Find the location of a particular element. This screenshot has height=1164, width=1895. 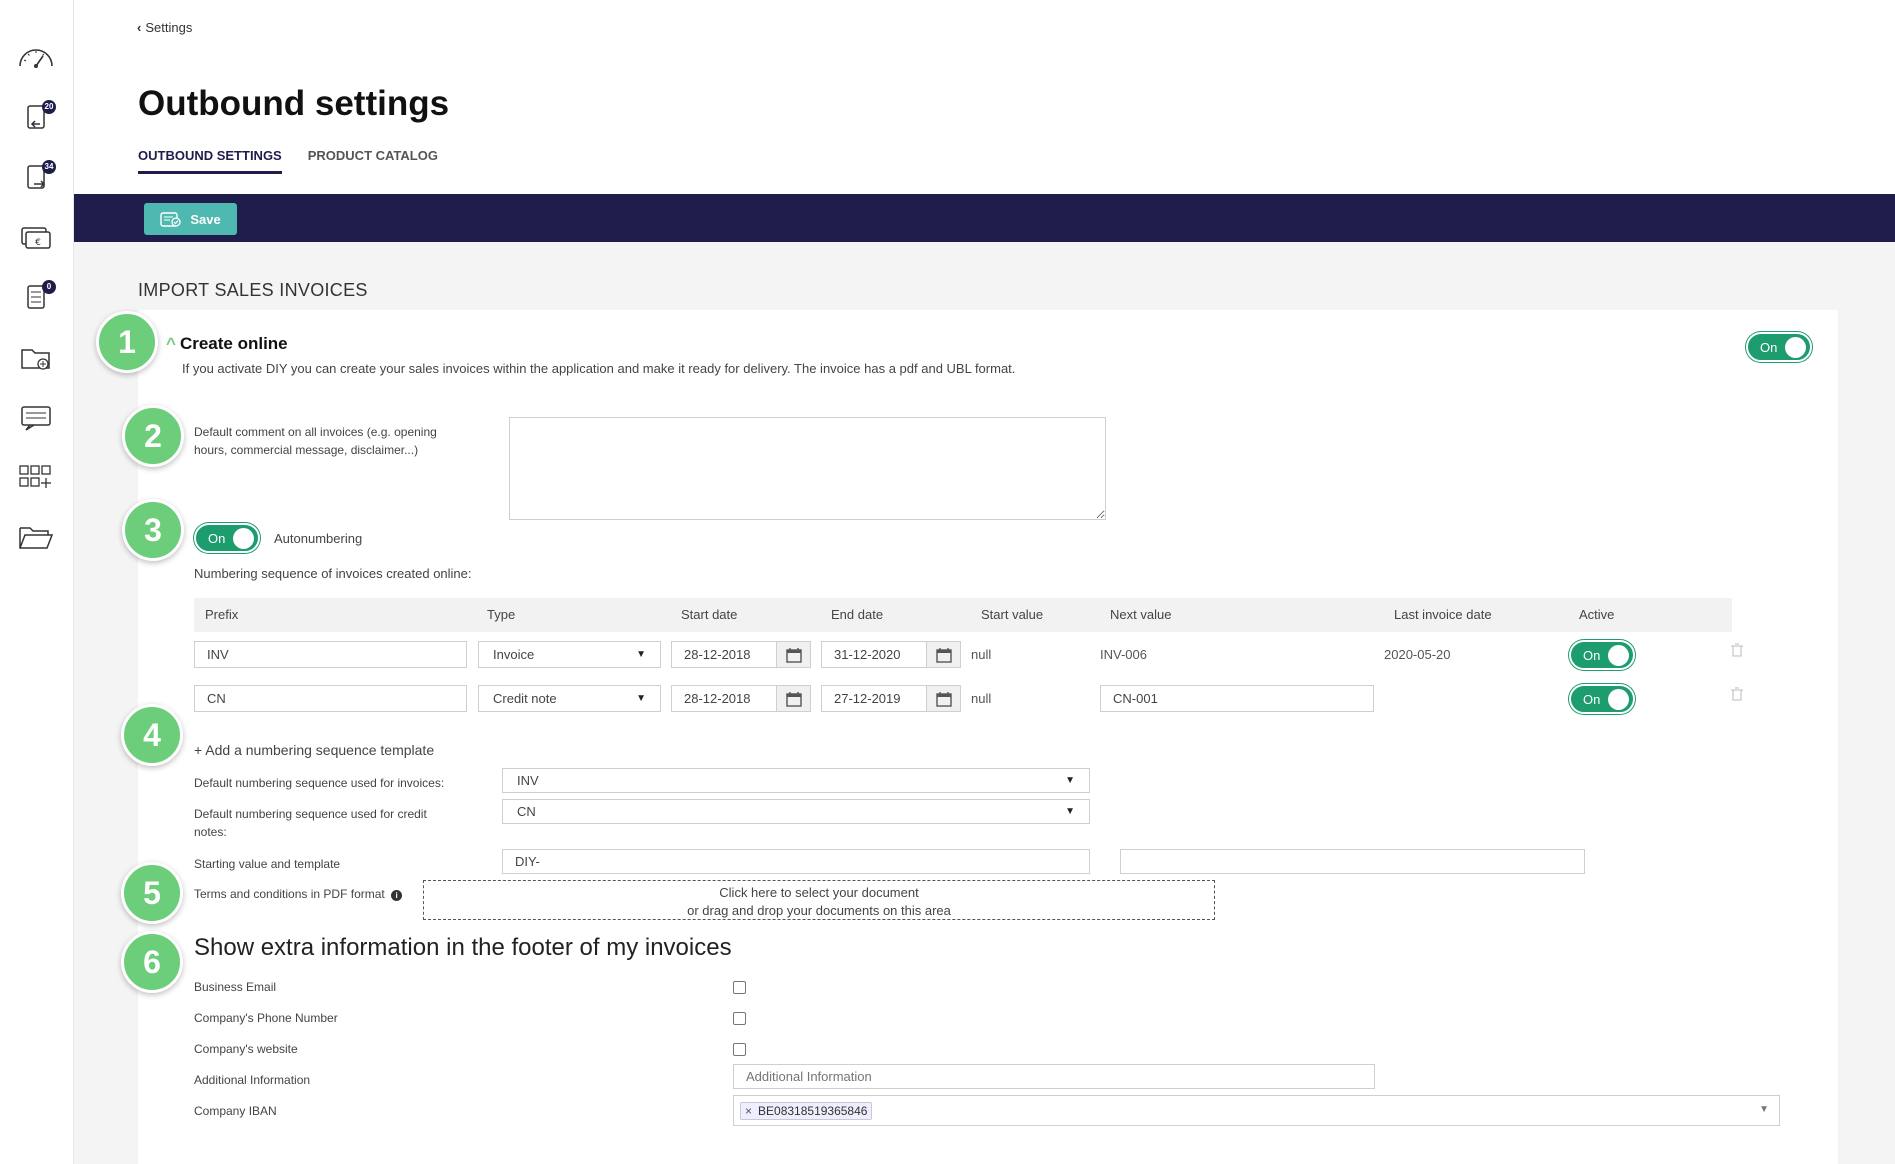

open-folder-icon is located at coordinates (36, 538).